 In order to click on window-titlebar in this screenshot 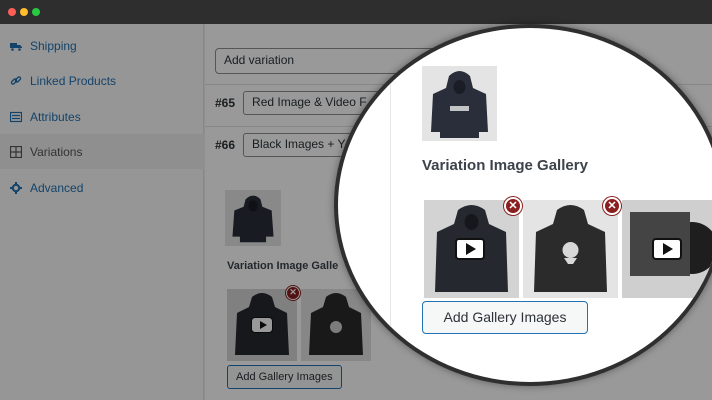, I will do `click(356, 12)`.